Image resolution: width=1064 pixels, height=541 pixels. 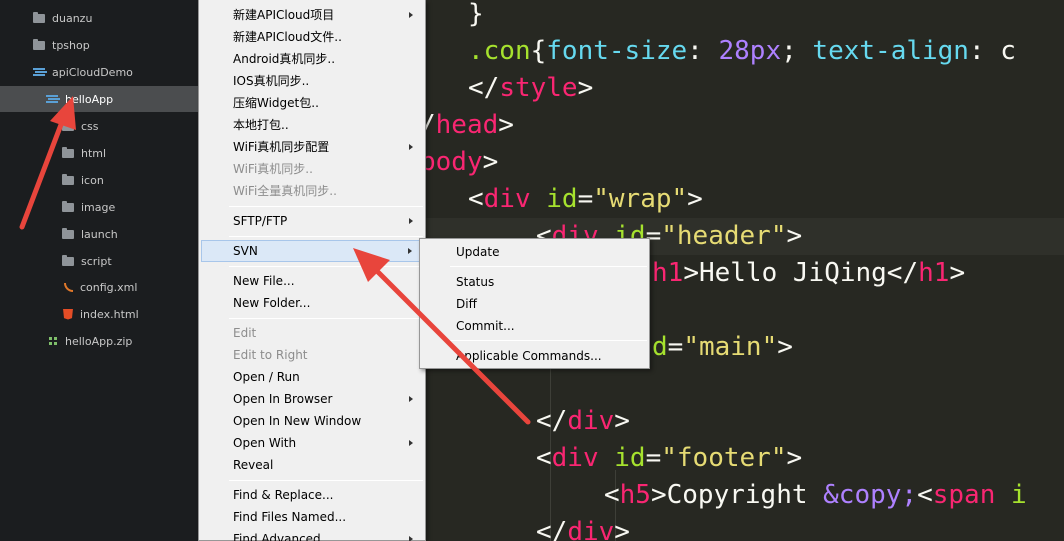 I want to click on menu-item-ios-sync: IOS真机同步.., so click(x=312, y=81).